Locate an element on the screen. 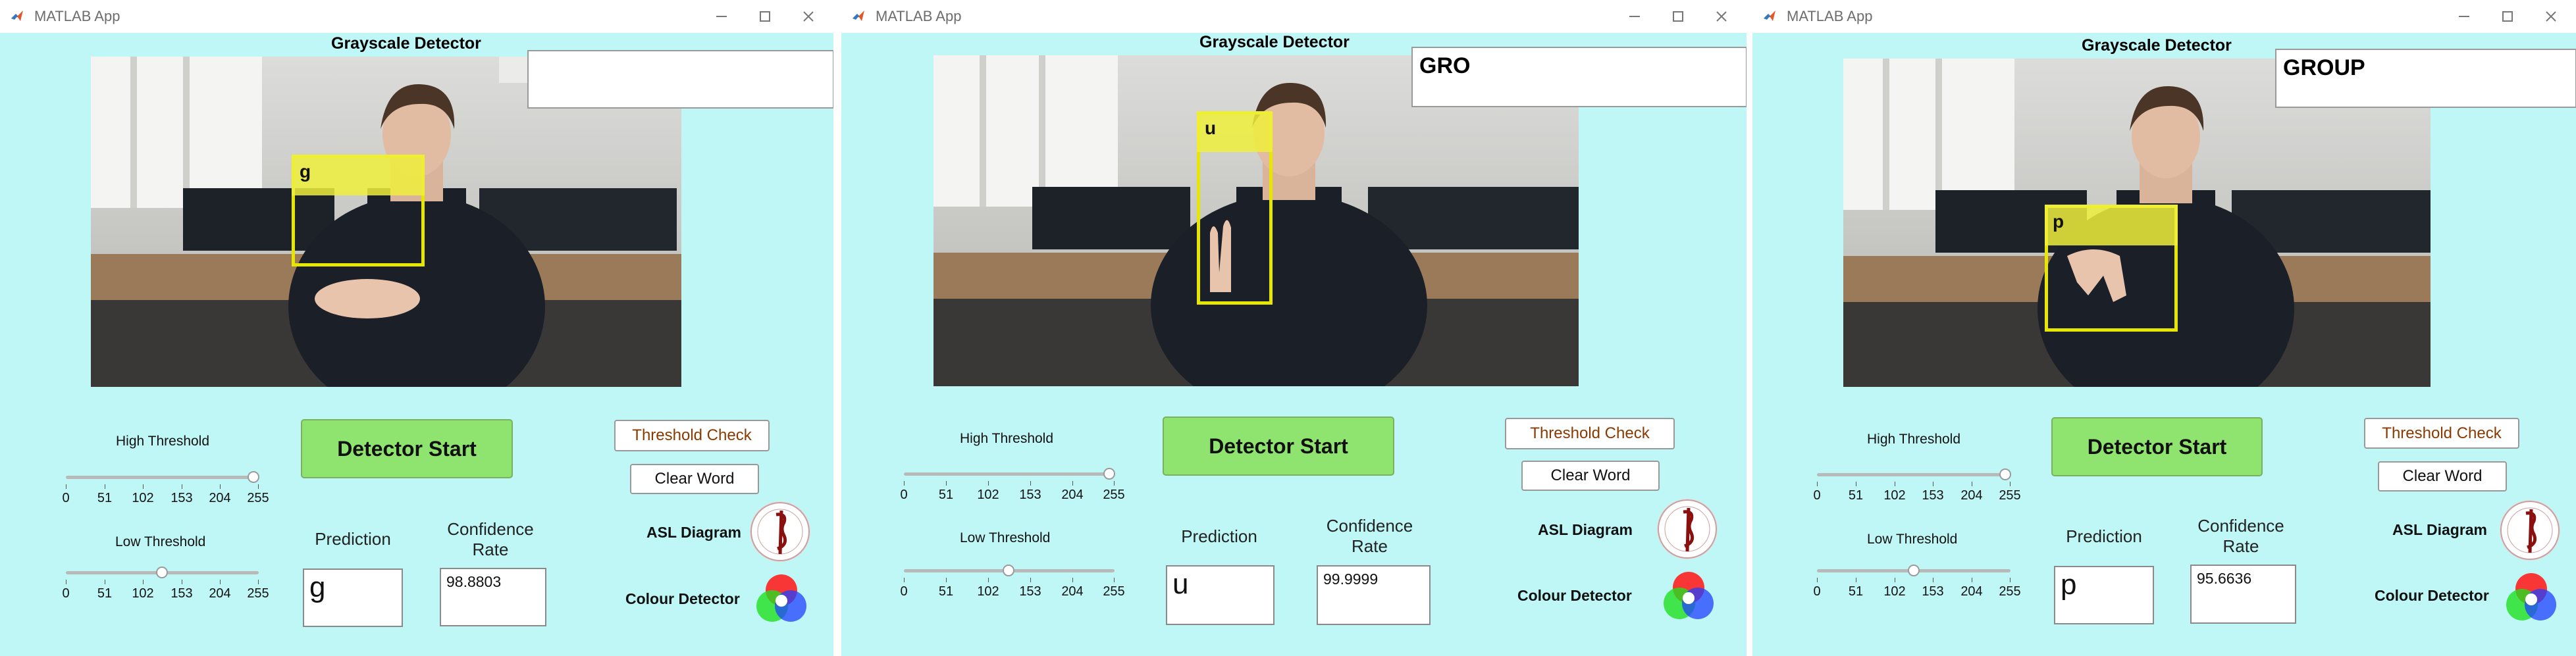 Image resolution: width=2576 pixels, height=656 pixels. window-title: MATLAB App is located at coordinates (1830, 16).